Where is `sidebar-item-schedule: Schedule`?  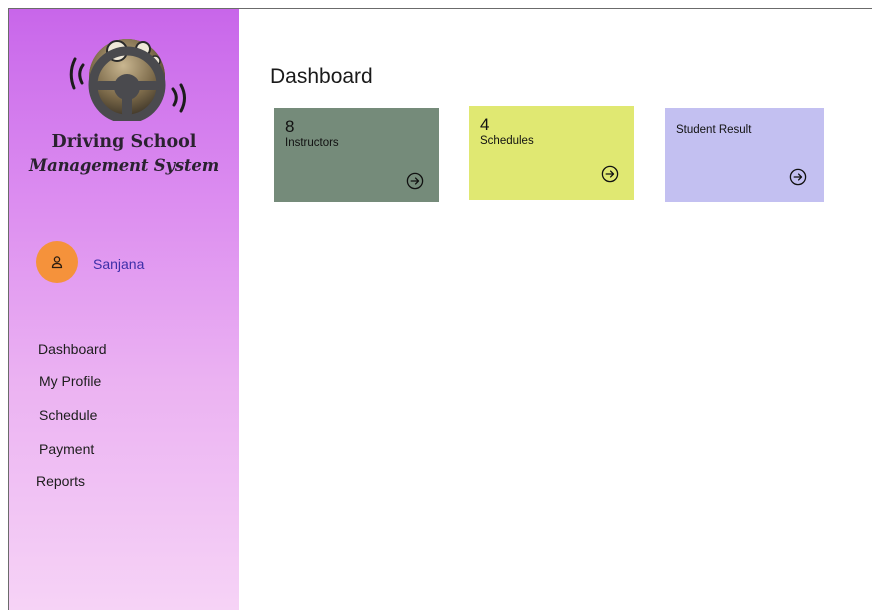
sidebar-item-schedule: Schedule is located at coordinates (68, 415).